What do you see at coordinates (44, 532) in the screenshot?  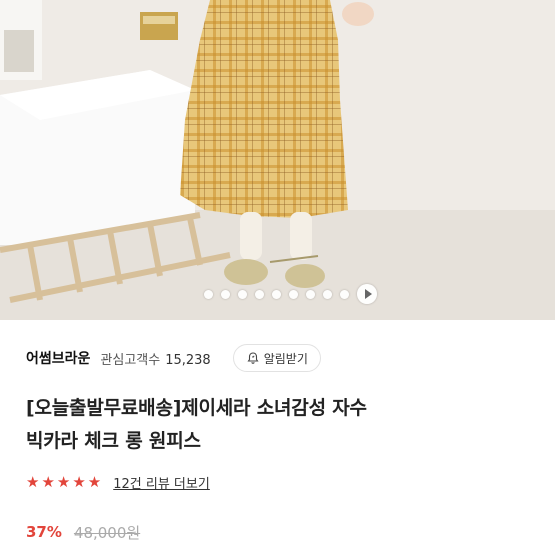 I see `discount-rate: 37%` at bounding box center [44, 532].